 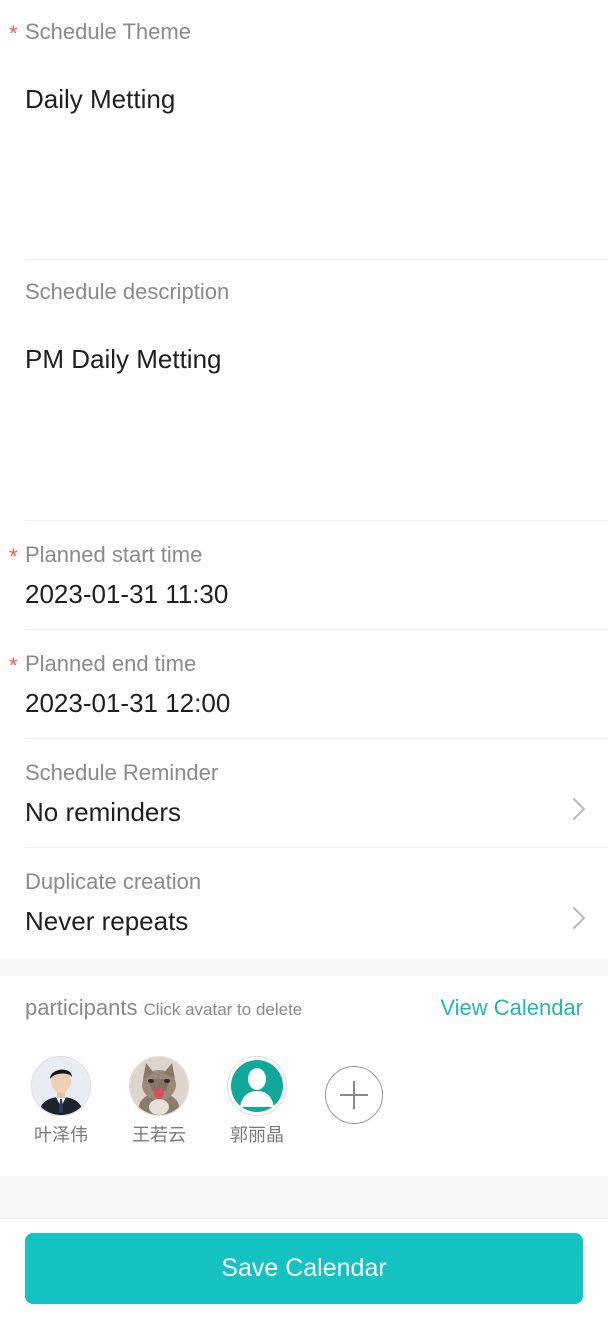 What do you see at coordinates (127, 291) in the screenshot?
I see `description-label: Schedule description` at bounding box center [127, 291].